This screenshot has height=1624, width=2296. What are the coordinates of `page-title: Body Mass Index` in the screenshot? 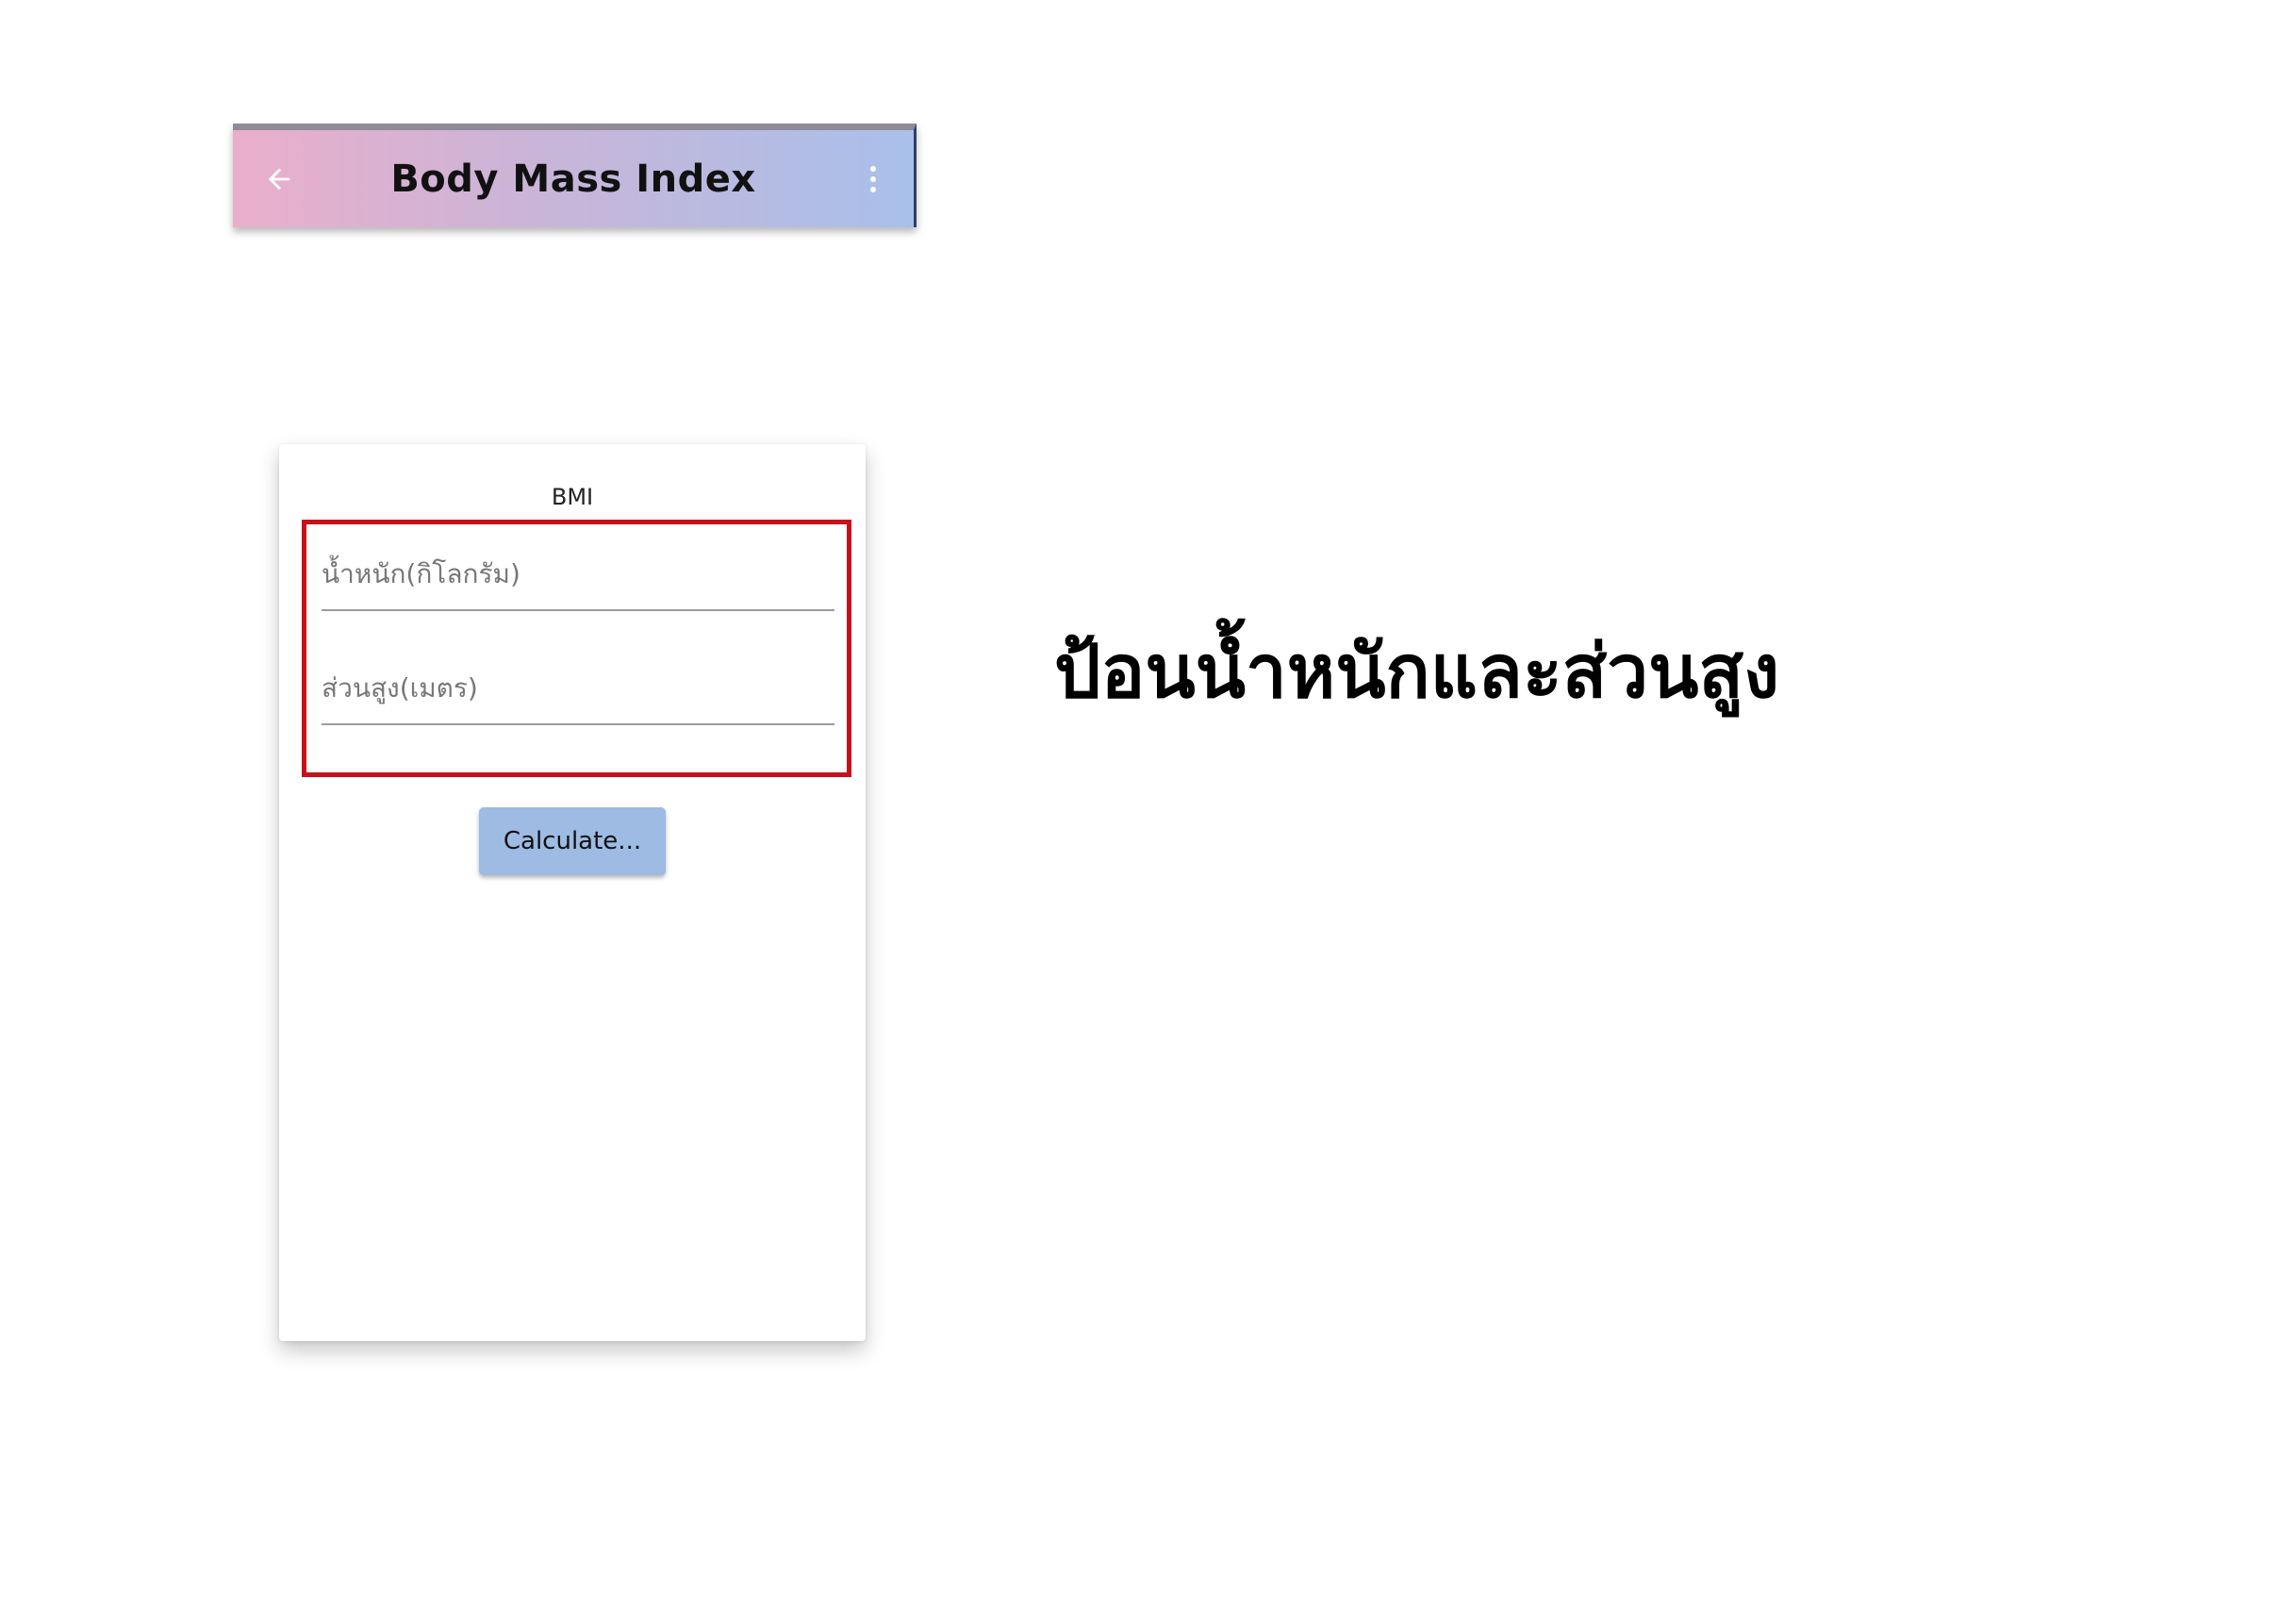 It's located at (573, 179).